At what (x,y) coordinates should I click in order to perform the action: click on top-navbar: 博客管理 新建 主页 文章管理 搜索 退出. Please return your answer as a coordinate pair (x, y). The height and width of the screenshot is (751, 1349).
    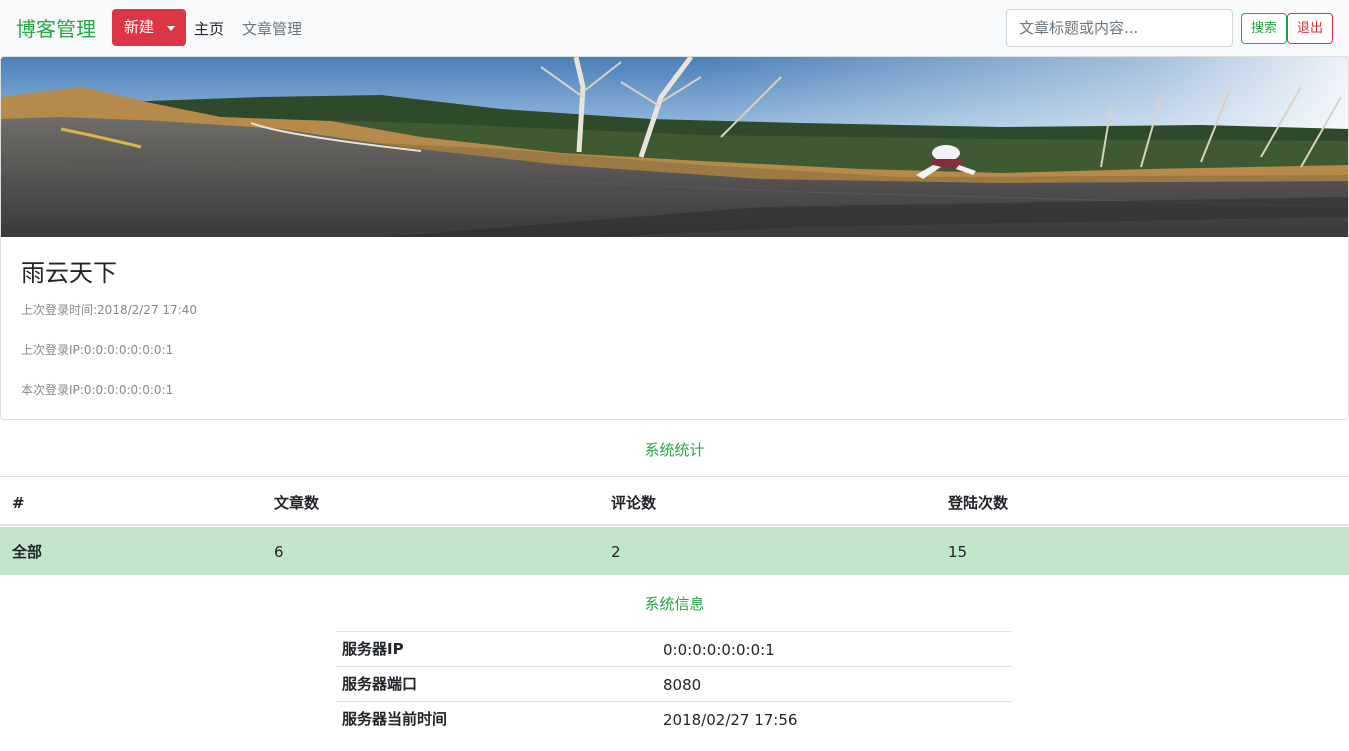
    Looking at the image, I should click on (674, 28).